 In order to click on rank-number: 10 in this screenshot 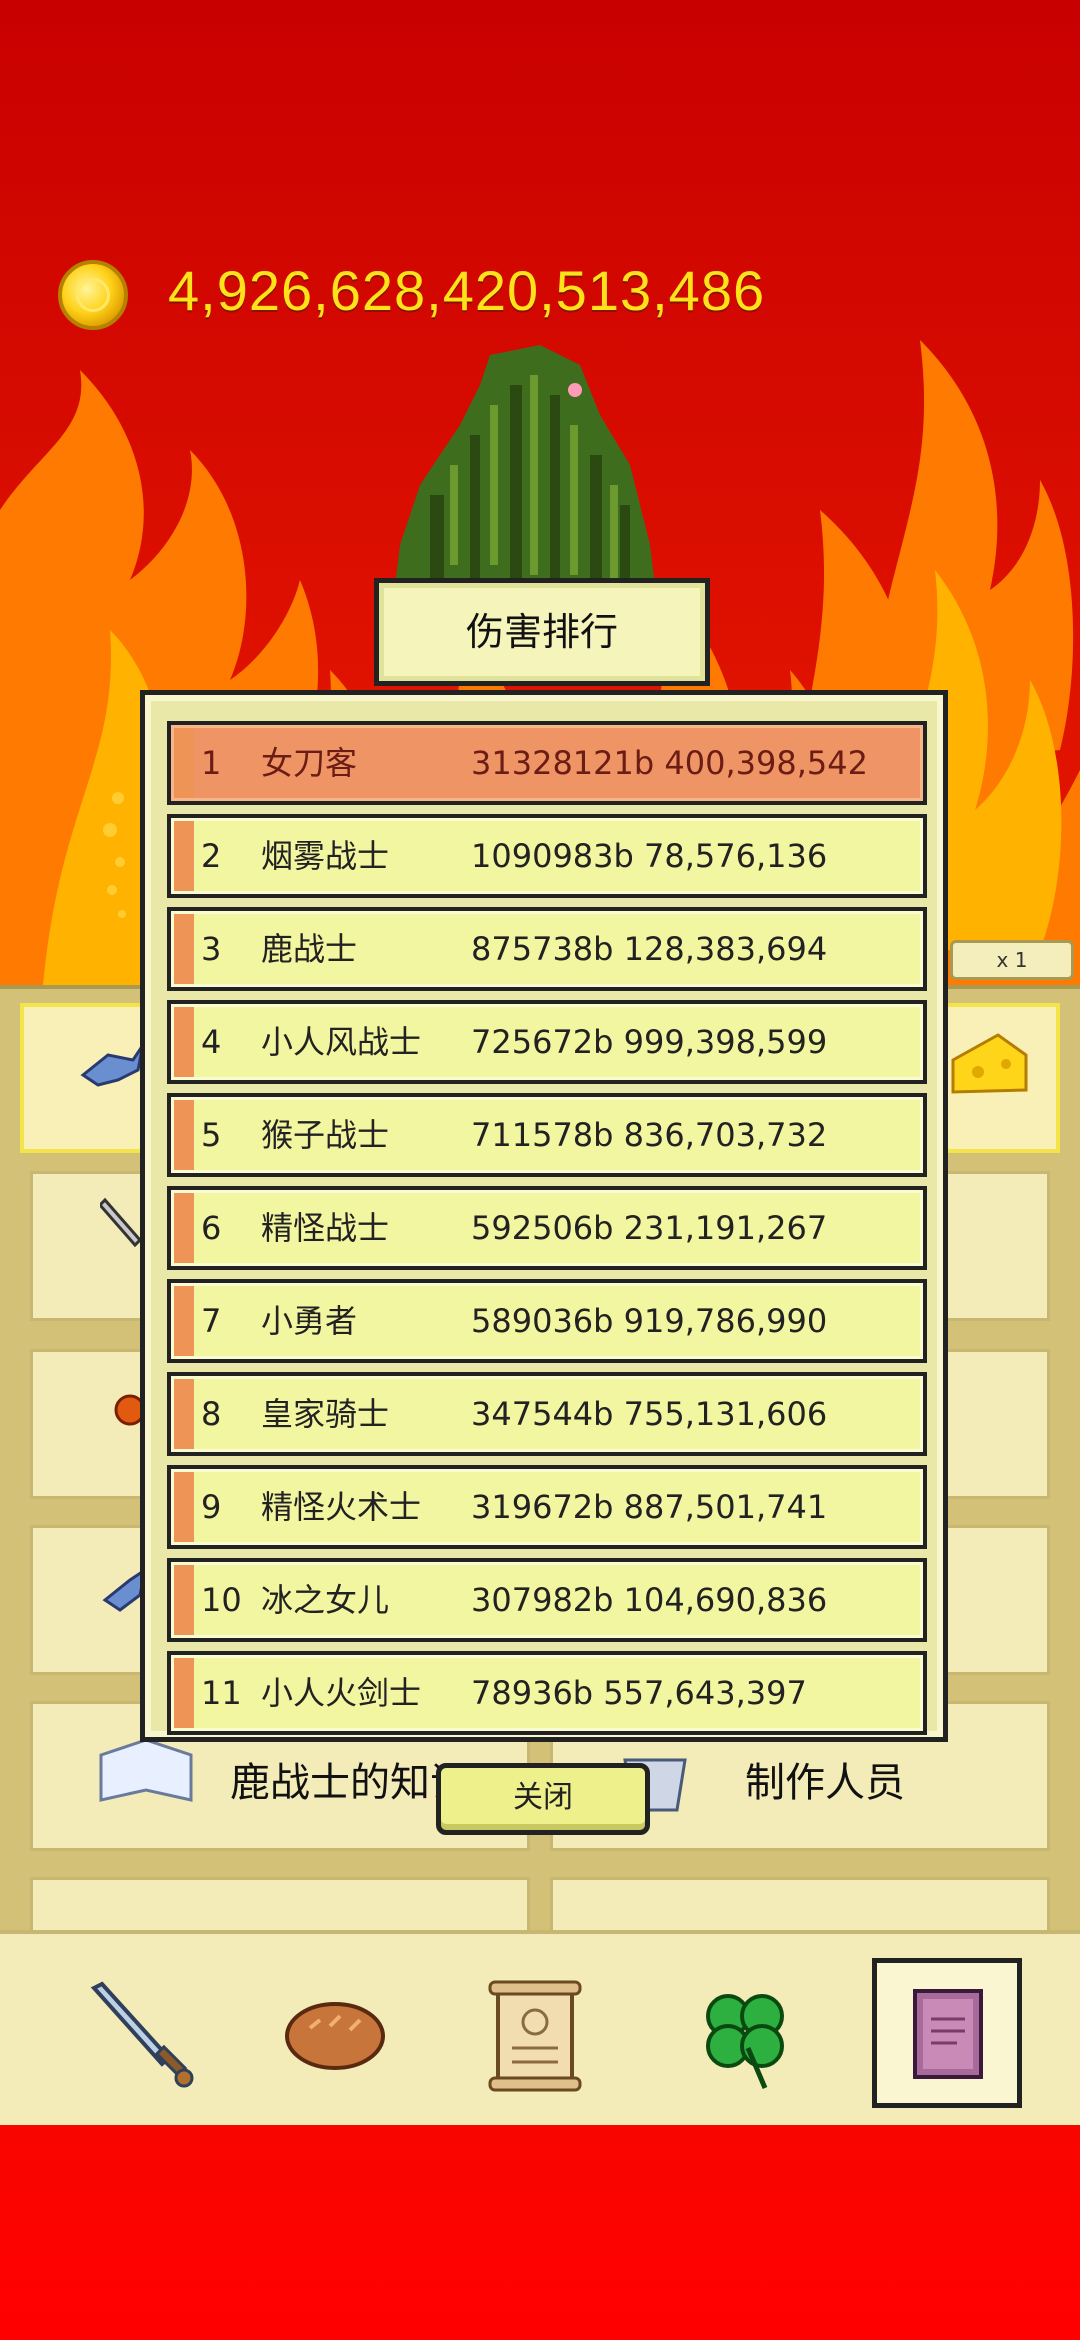, I will do `click(221, 1600)`.